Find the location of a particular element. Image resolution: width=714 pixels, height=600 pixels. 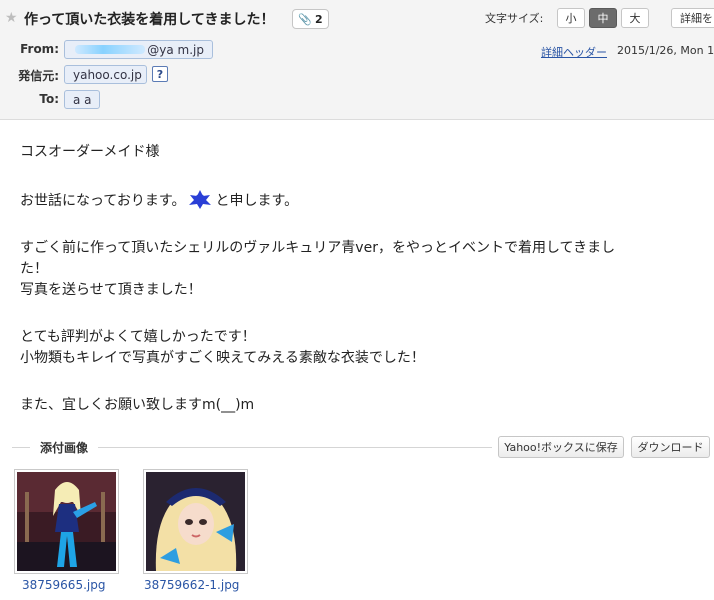

font-size-small-button: 小 is located at coordinates (571, 18).